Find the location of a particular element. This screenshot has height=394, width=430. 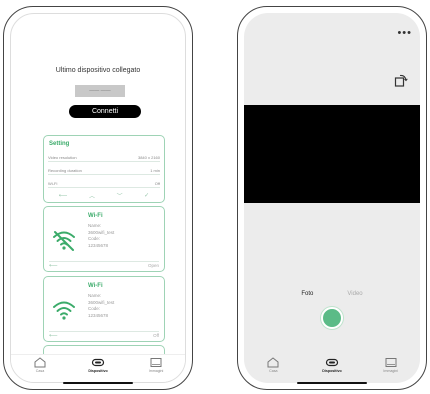

wifi-status: Off is located at coordinates (156, 335).